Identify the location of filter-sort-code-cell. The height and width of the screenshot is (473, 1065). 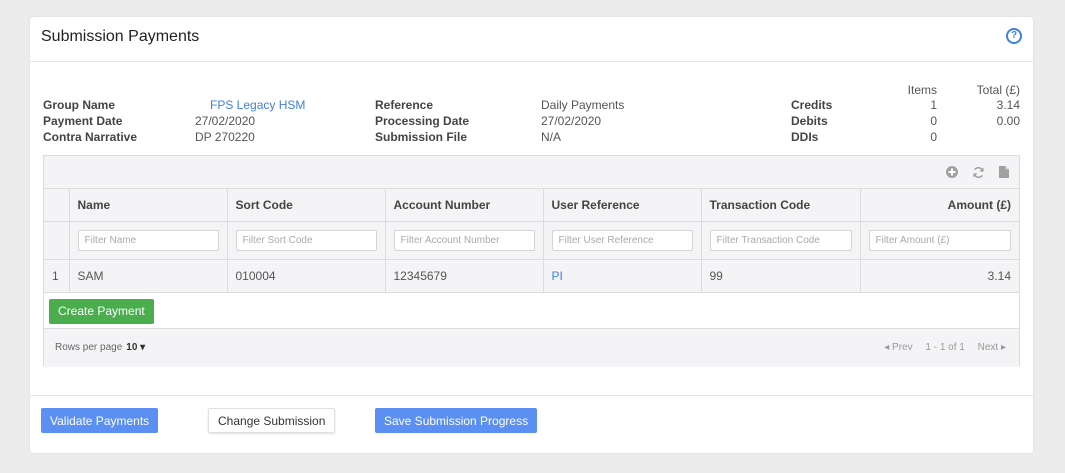
(306, 240).